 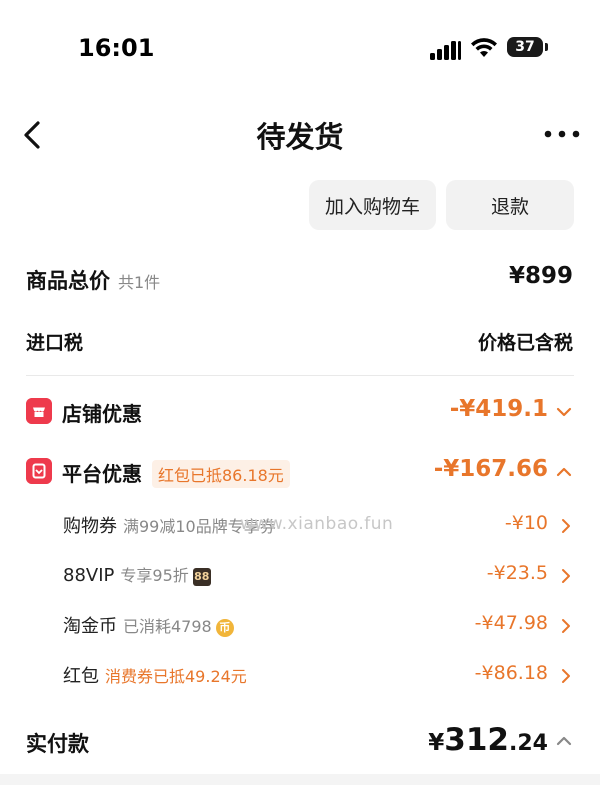 What do you see at coordinates (300, 412) in the screenshot?
I see `store-discount-row: 店铺优惠 -¥419.1` at bounding box center [300, 412].